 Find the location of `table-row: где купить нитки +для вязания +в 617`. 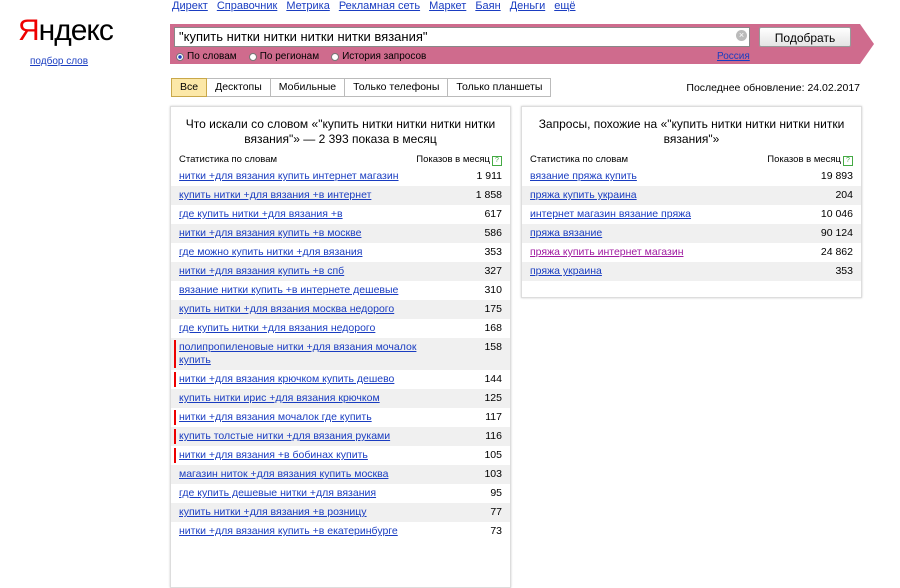

table-row: где купить нитки +для вязания +в 617 is located at coordinates (340, 214).